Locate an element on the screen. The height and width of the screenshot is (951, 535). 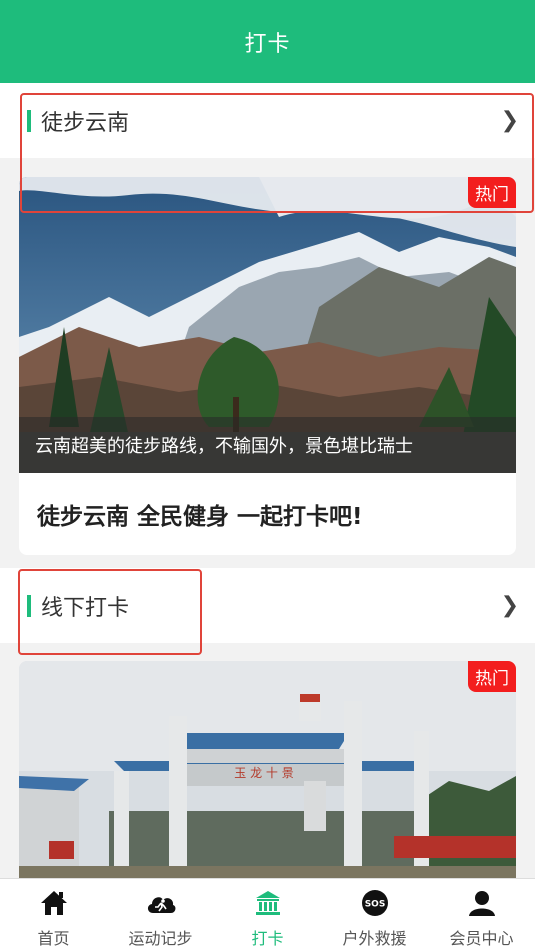
svg-text: SOS is located at coordinates (374, 905).